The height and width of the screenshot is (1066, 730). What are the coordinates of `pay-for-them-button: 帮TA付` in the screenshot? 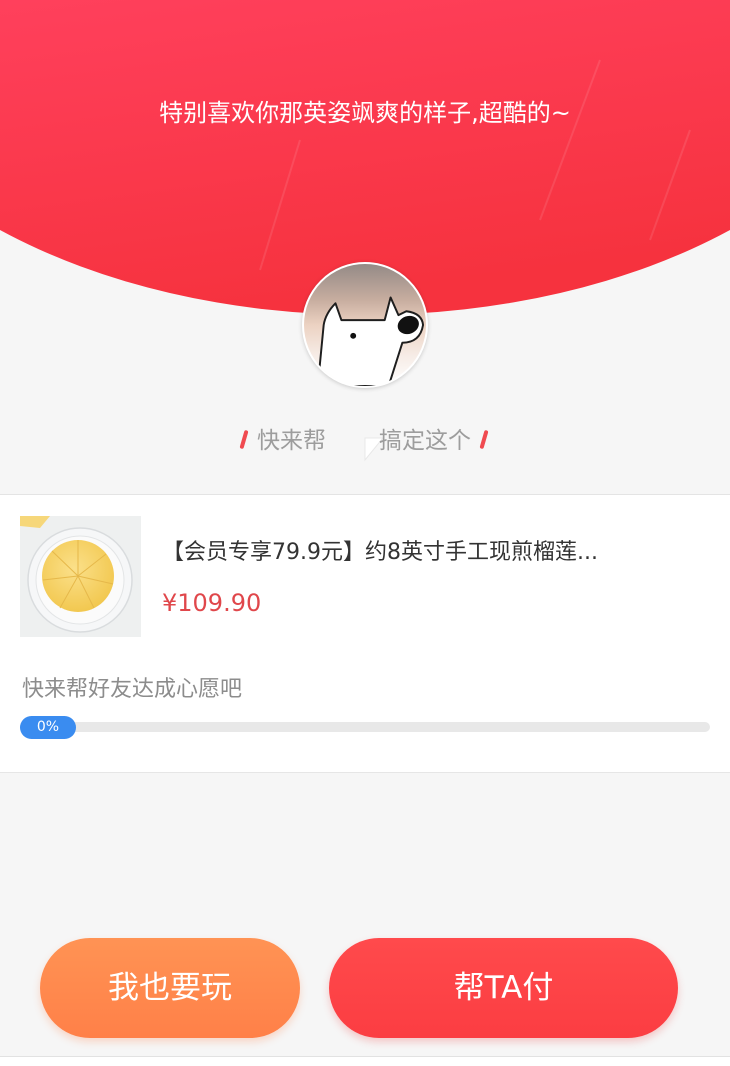 It's located at (503, 988).